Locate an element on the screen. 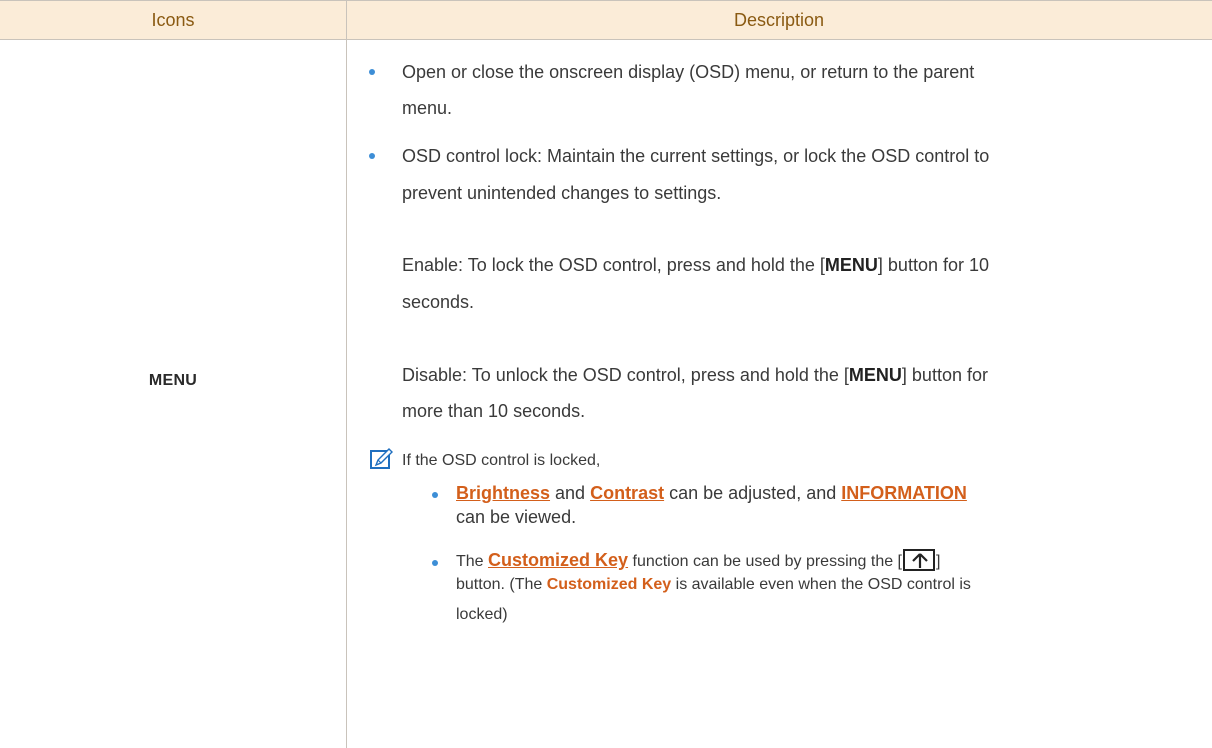 This screenshot has height=748, width=1212. table-header-row: Icons Description is located at coordinates (606, 20).